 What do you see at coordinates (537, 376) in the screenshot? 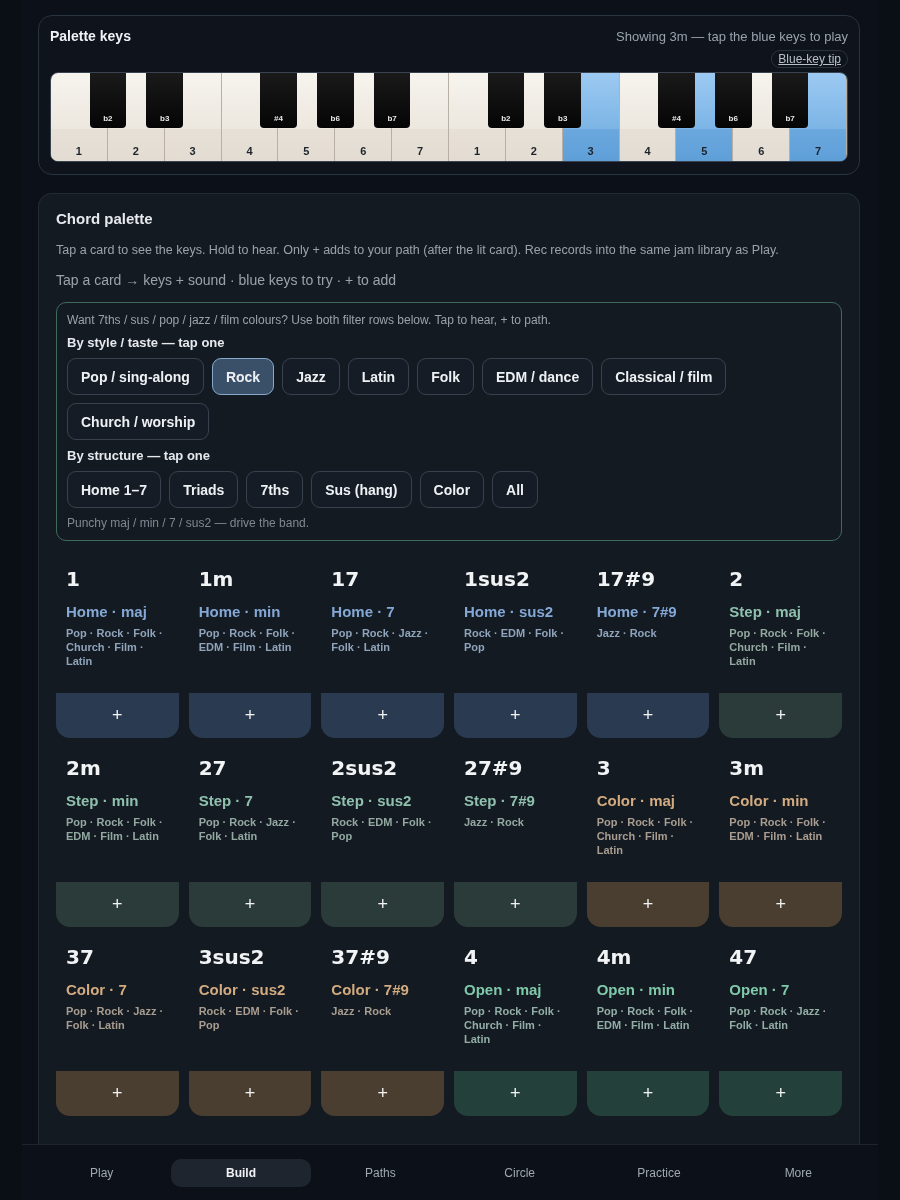
I see `filter-chip: EDM / dance` at bounding box center [537, 376].